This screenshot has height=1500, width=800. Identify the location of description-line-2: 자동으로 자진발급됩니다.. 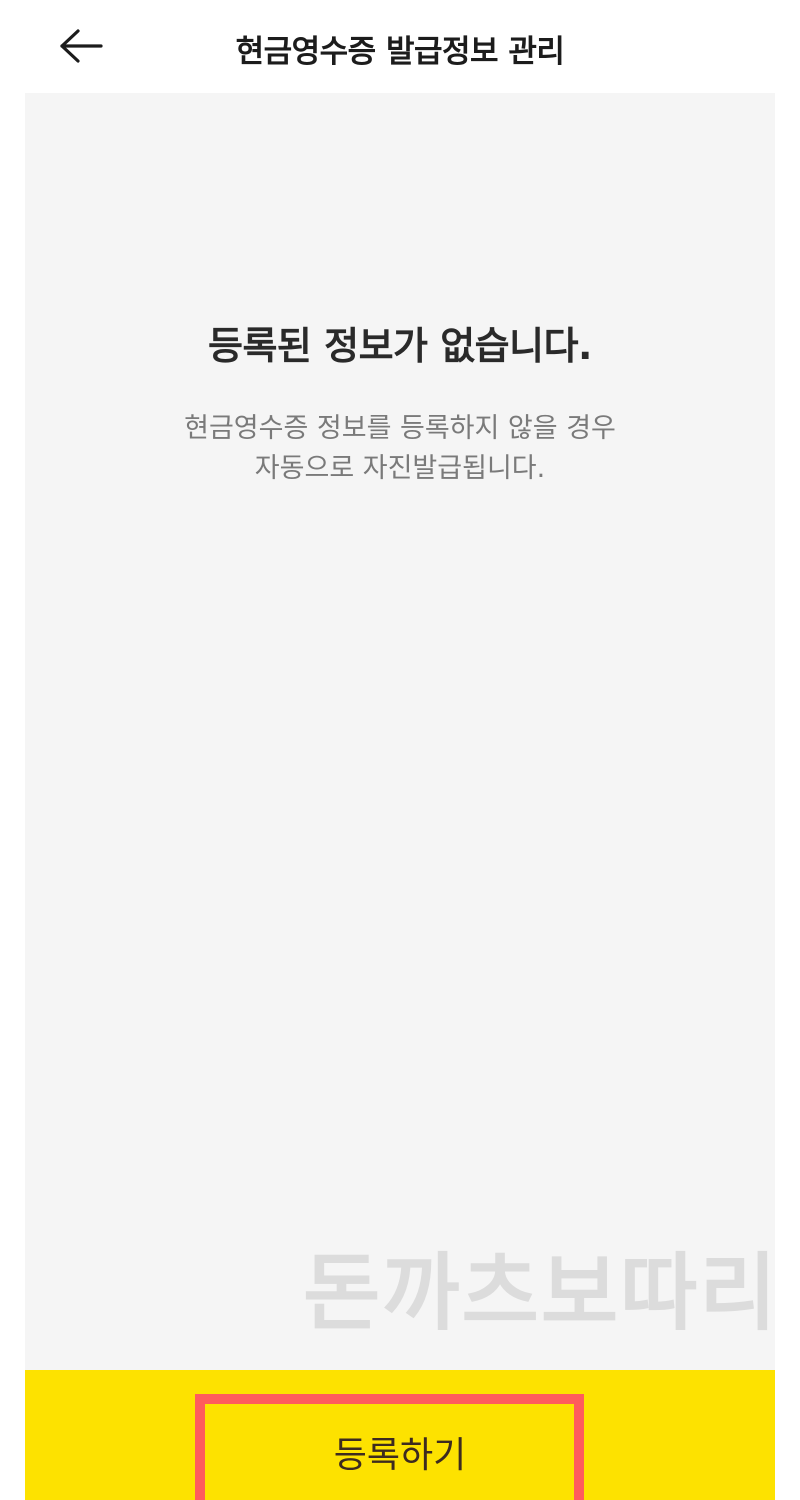
(400, 468).